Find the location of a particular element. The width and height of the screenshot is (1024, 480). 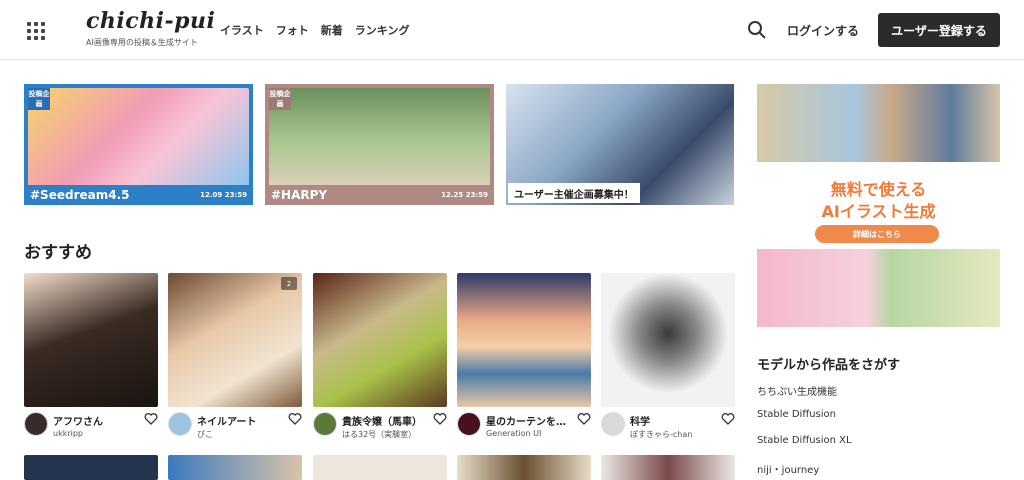

ai-generation-promo: 無料で使える AIイラスト生成 詳細はこちら is located at coordinates (878, 205).